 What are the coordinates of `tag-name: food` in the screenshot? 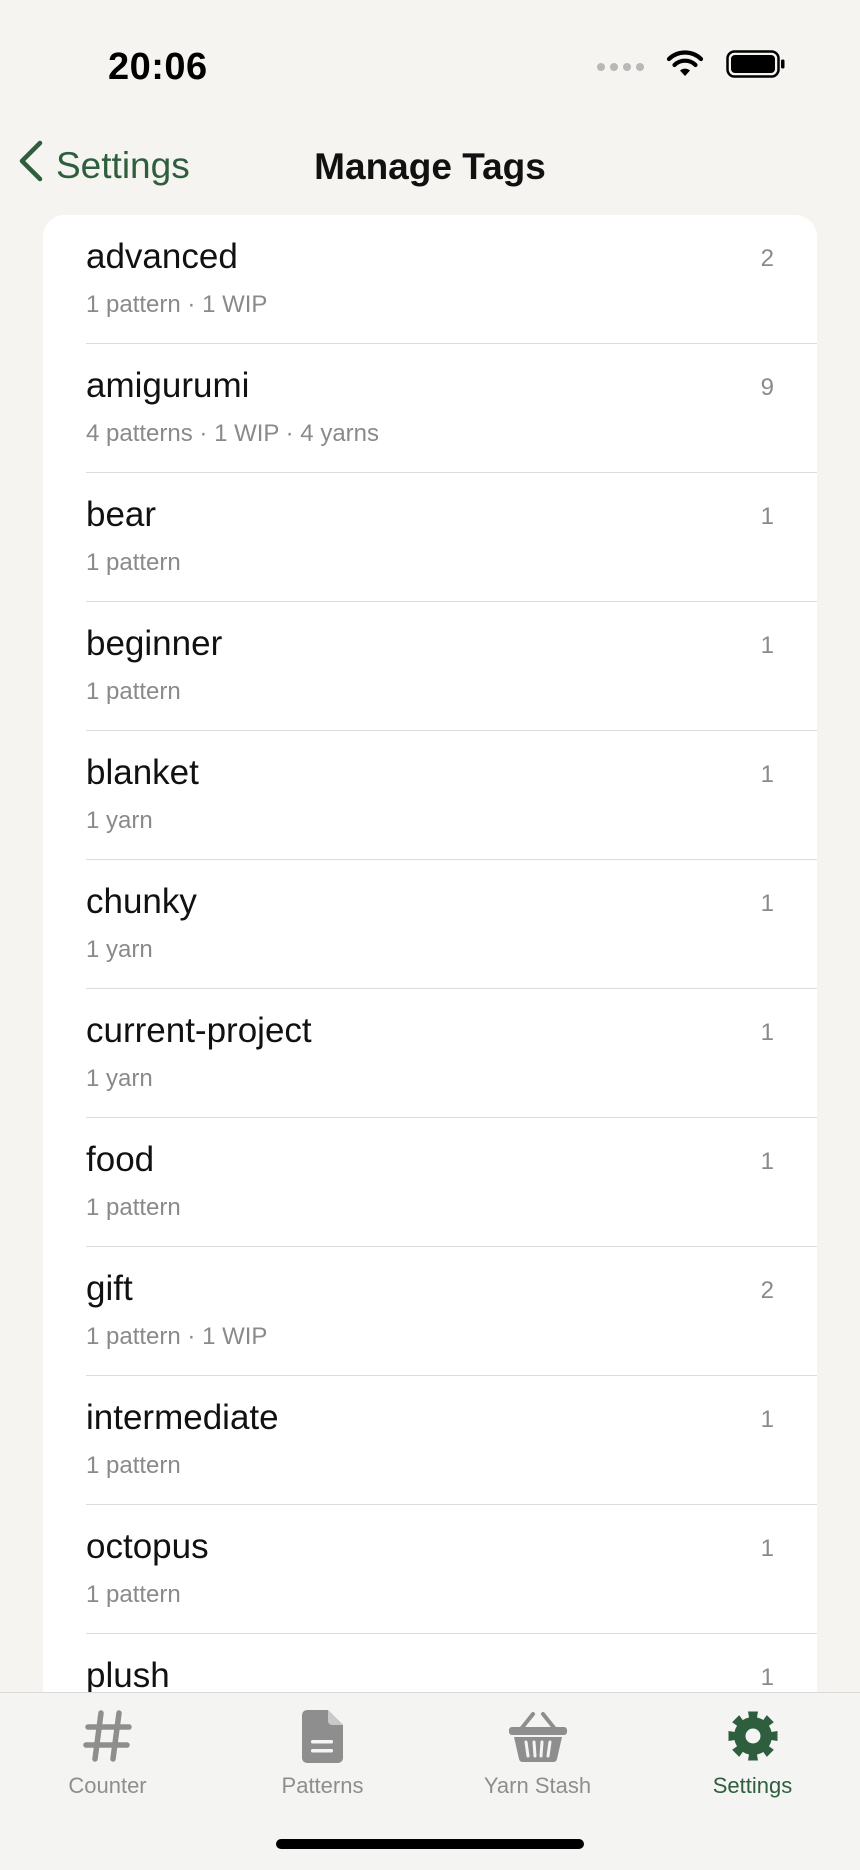 It's located at (120, 1159).